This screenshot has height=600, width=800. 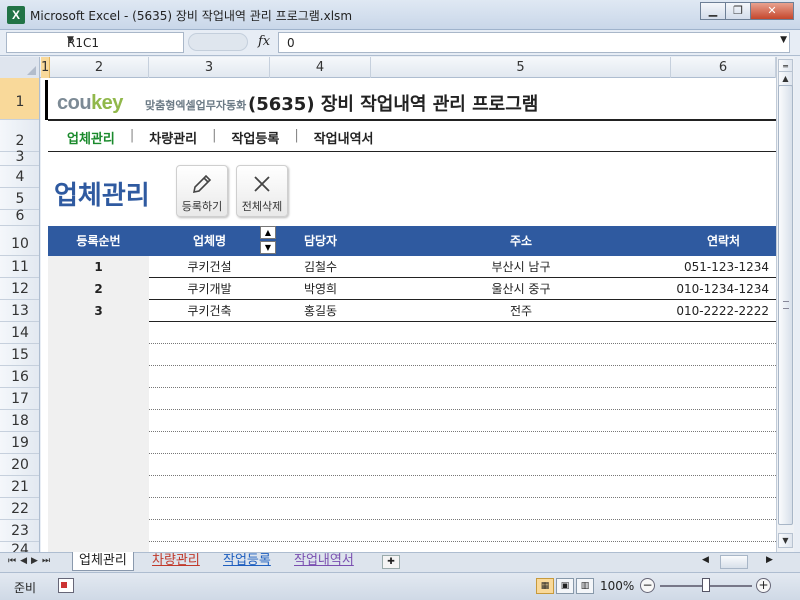 I want to click on pencil-icon, so click(x=202, y=184).